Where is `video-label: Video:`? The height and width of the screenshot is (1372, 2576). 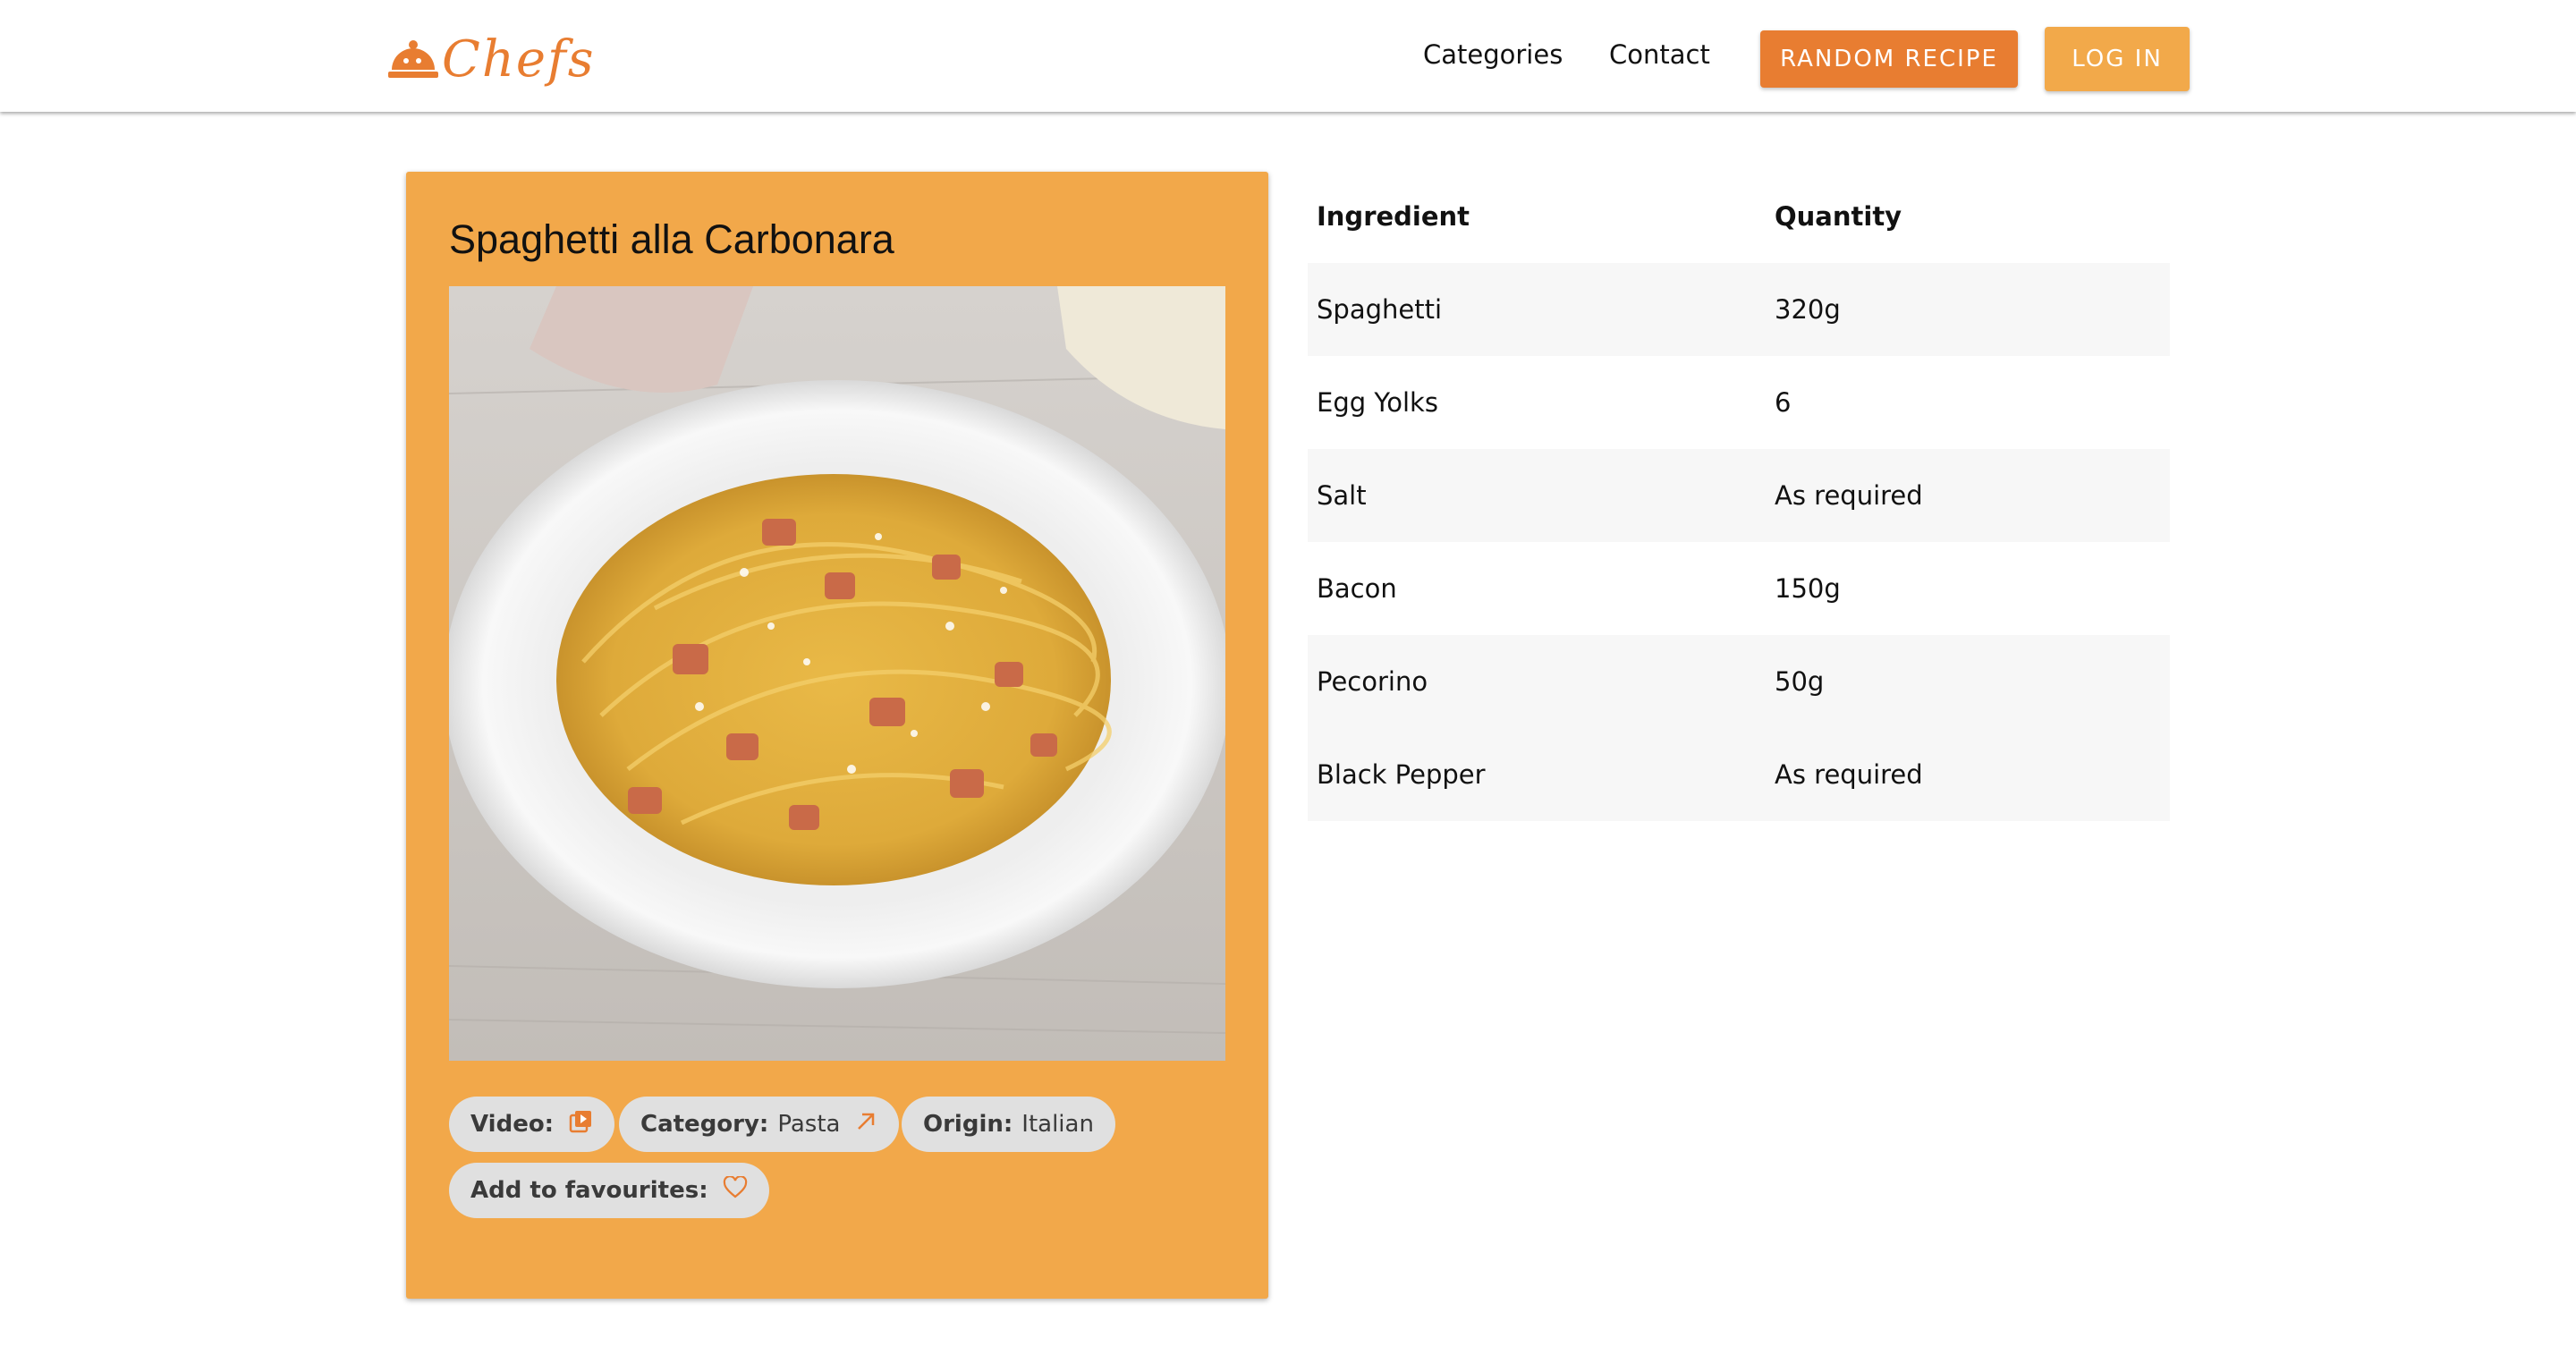 video-label: Video: is located at coordinates (512, 1124).